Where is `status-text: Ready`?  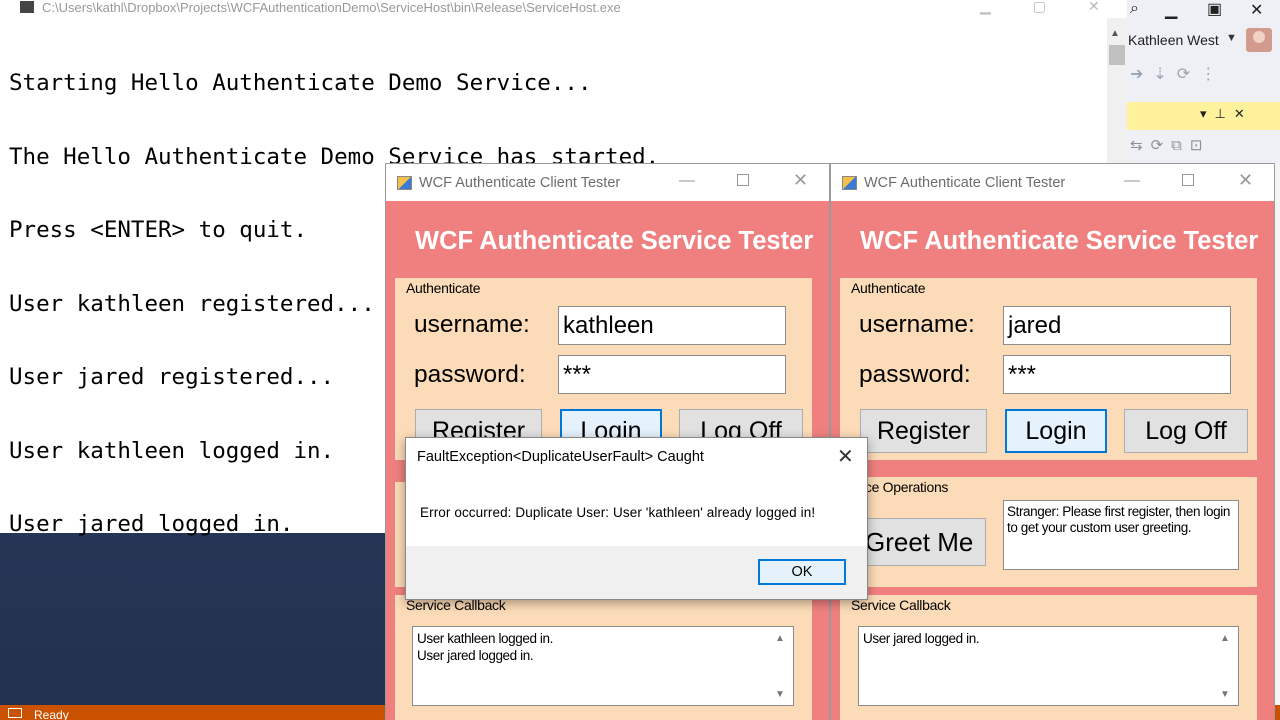 status-text: Ready is located at coordinates (51, 714).